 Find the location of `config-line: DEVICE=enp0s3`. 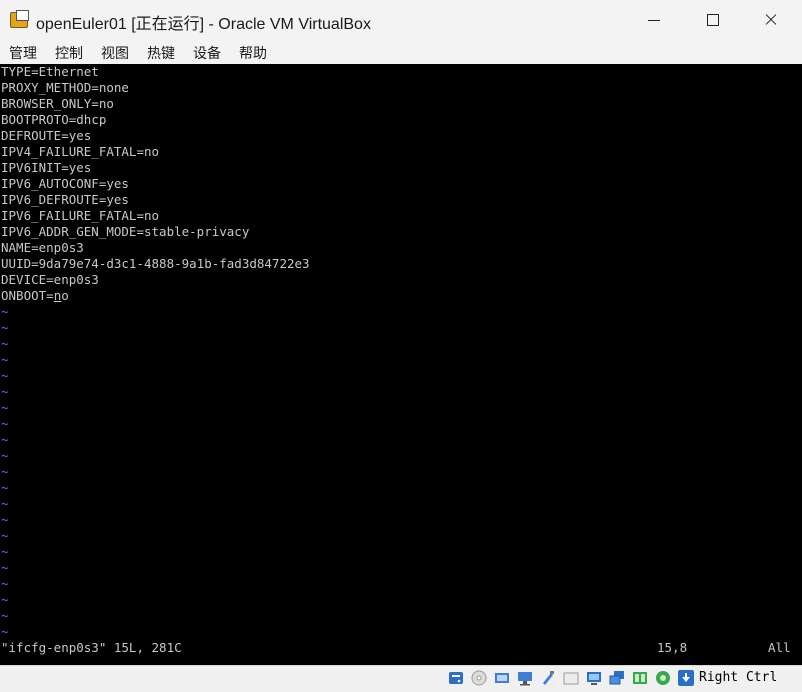

config-line: DEVICE=enp0s3 is located at coordinates (50, 279).